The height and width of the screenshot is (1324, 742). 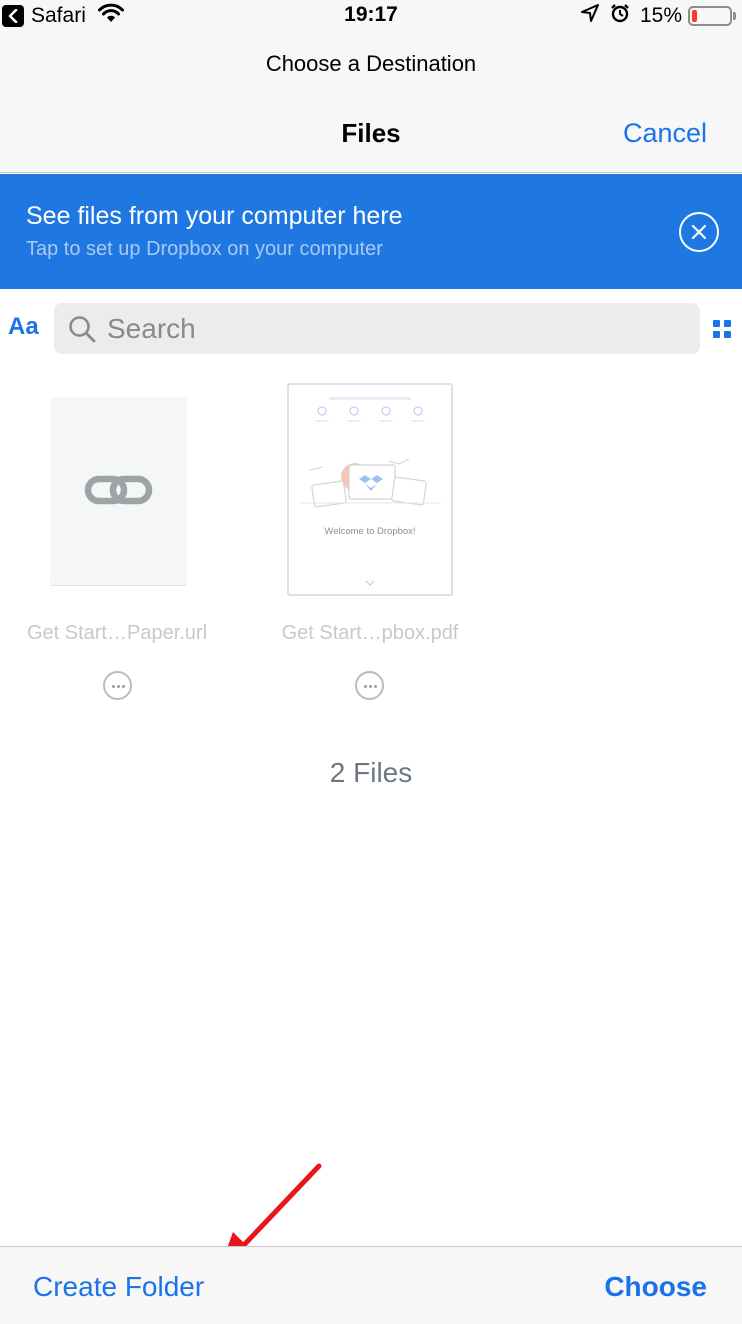 What do you see at coordinates (694, 15) in the screenshot?
I see `battery-level` at bounding box center [694, 15].